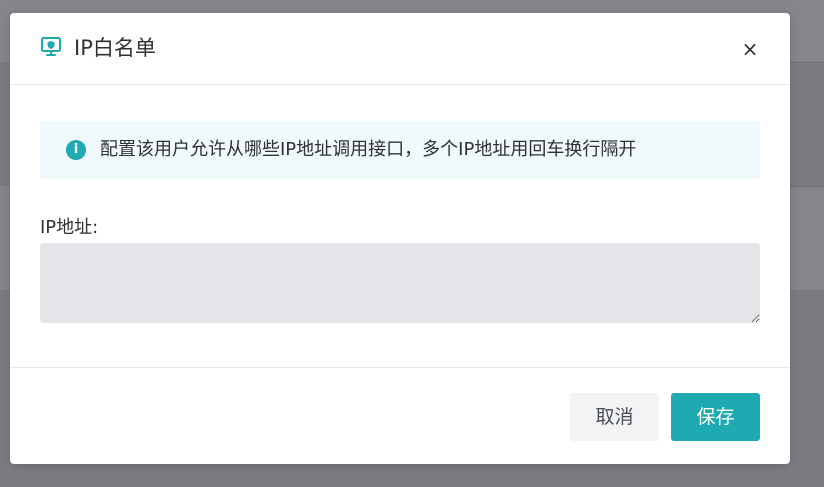 The width and height of the screenshot is (824, 487). What do you see at coordinates (51, 47) in the screenshot?
I see `monitor-shield-icon` at bounding box center [51, 47].